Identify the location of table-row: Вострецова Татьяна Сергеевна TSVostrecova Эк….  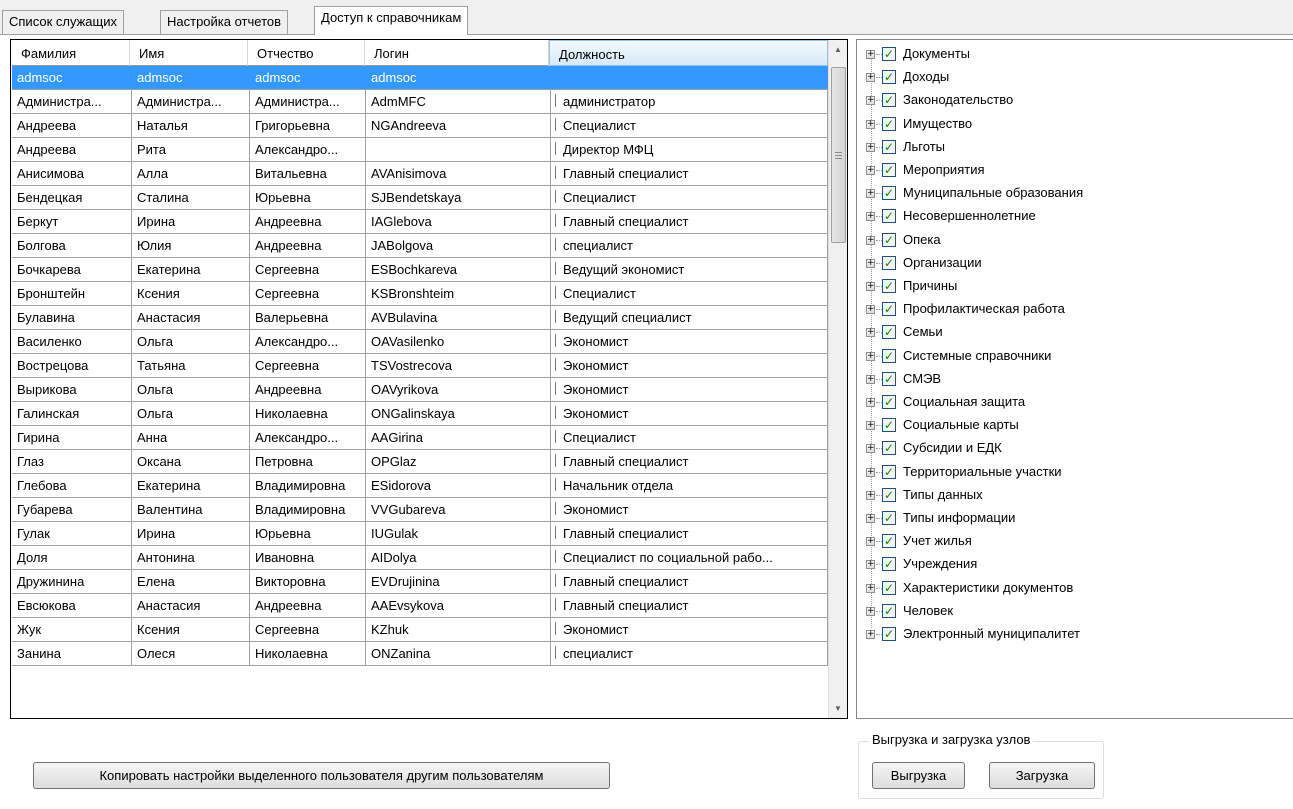
(420, 366).